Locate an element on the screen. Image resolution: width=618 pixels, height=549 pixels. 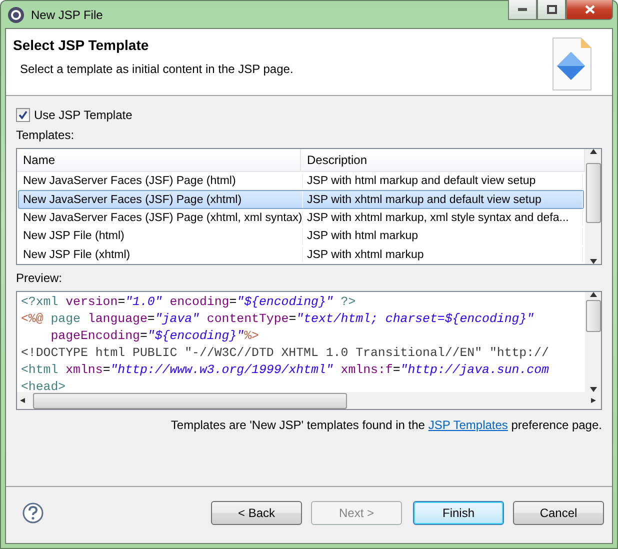
minimize-button is located at coordinates (522, 10).